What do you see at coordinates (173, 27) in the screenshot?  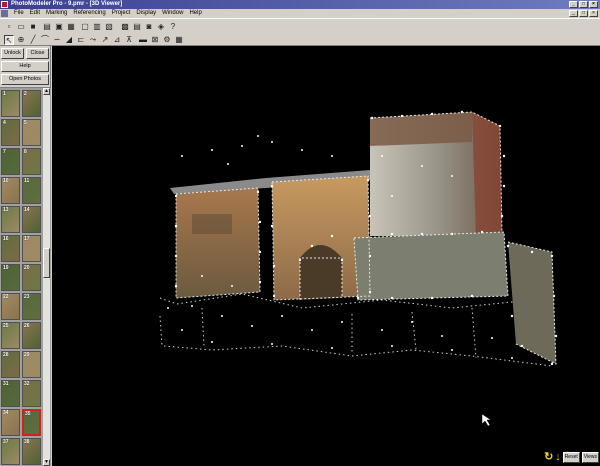 I see `help-icon: ?` at bounding box center [173, 27].